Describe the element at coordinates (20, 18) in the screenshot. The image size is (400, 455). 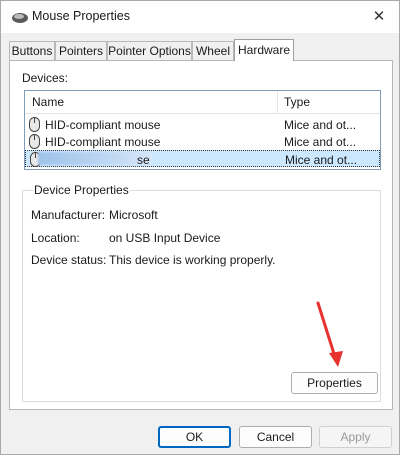
I see `mouse-icon` at that location.